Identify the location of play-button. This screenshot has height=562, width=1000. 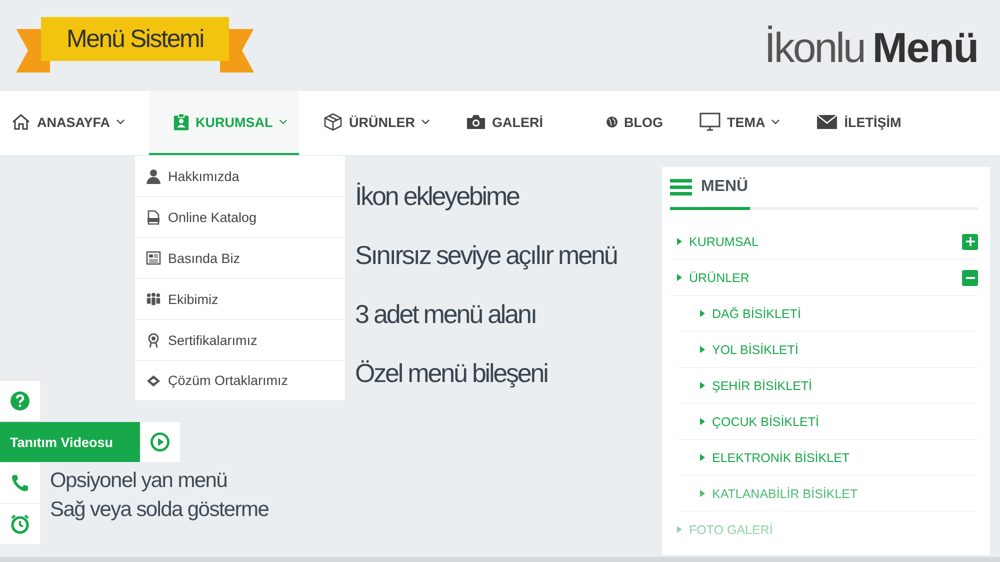
(160, 442).